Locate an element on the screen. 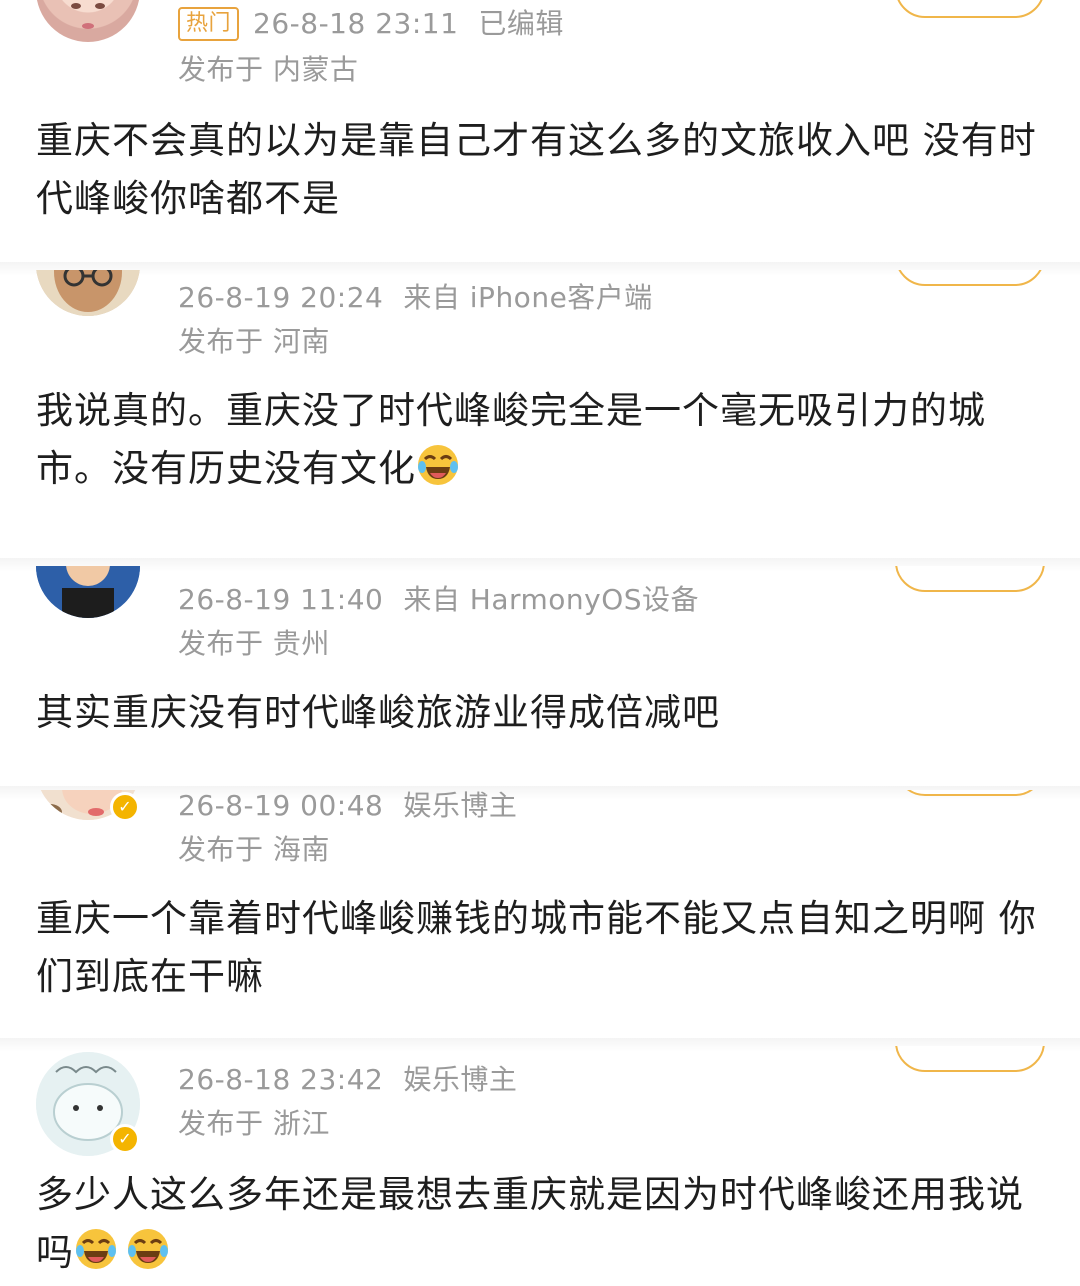  comment-source: 来自 iPhone客户端 is located at coordinates (528, 297).